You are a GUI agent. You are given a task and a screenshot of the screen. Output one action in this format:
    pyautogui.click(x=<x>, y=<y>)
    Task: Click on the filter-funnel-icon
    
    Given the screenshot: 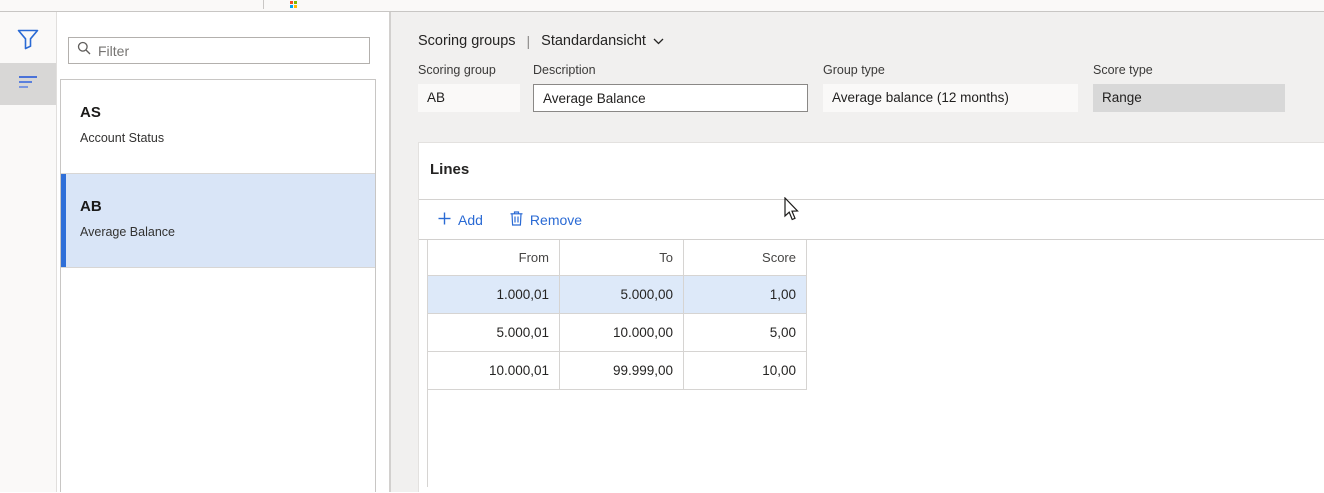 What is the action you would take?
    pyautogui.click(x=28, y=42)
    